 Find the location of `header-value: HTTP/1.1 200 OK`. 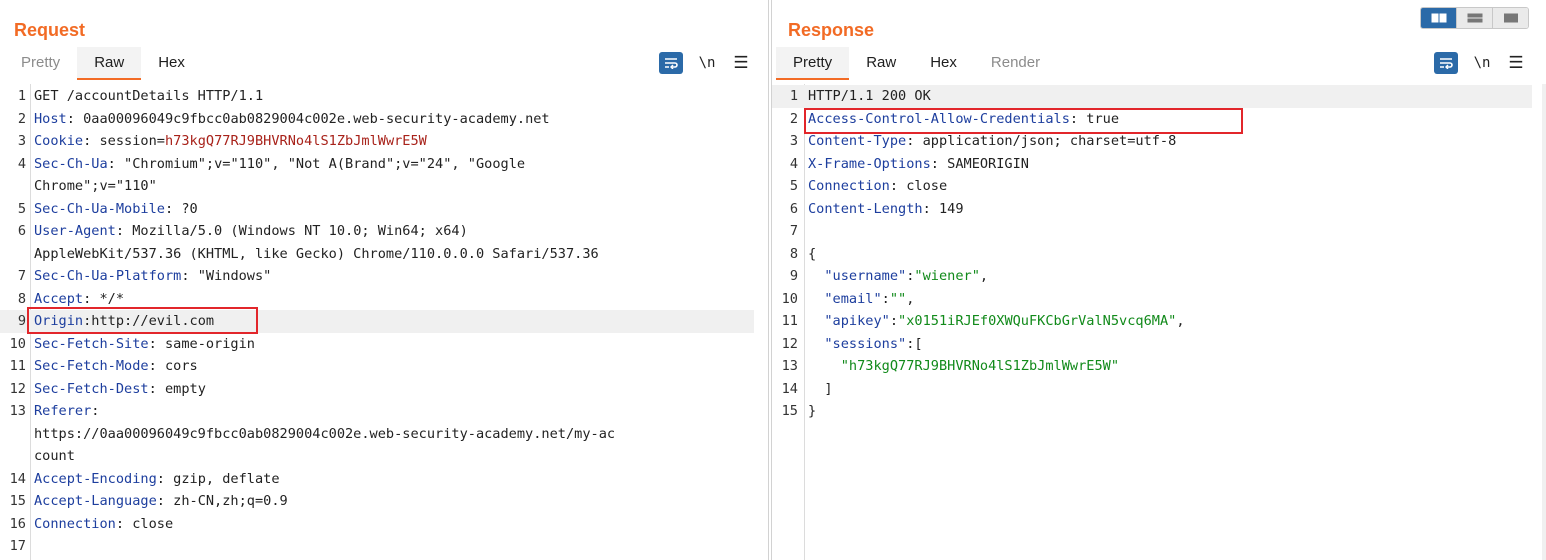

header-value: HTTP/1.1 200 OK is located at coordinates (869, 96).